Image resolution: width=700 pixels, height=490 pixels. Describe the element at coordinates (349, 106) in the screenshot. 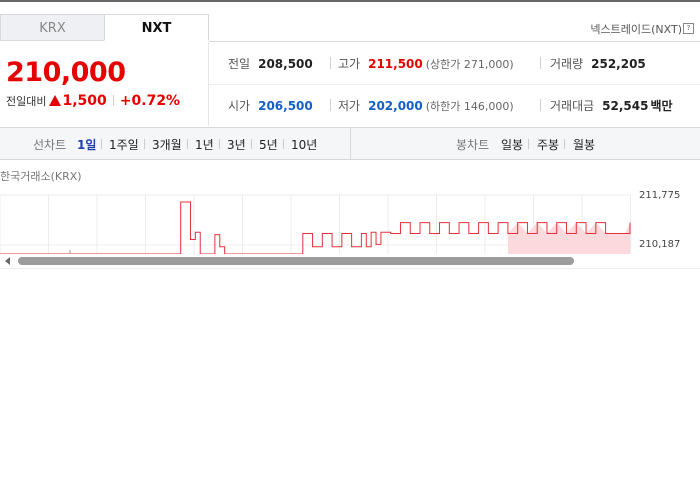

I see `stat-label: 저가` at that location.